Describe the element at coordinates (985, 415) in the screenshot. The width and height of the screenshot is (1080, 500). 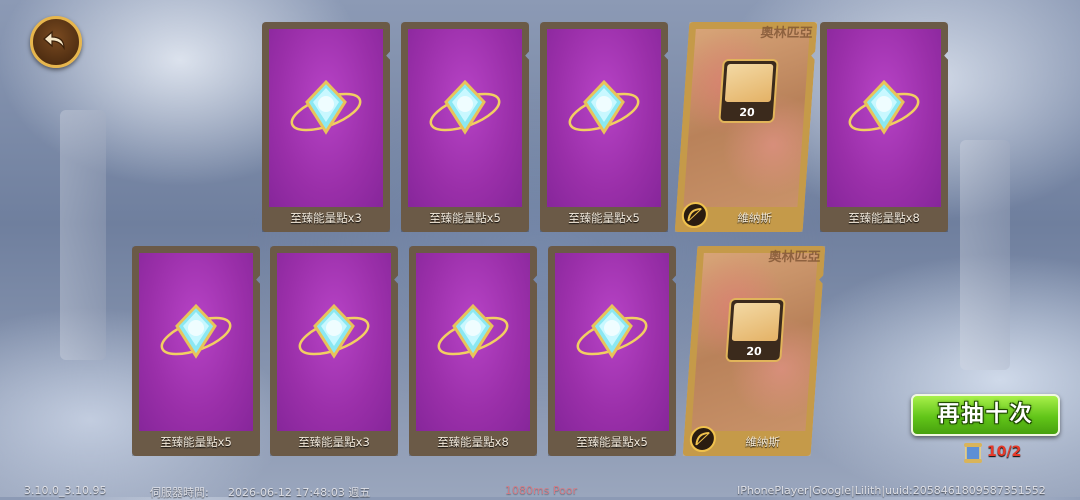
I see `summon-ten-again-button: 再抽十次` at that location.